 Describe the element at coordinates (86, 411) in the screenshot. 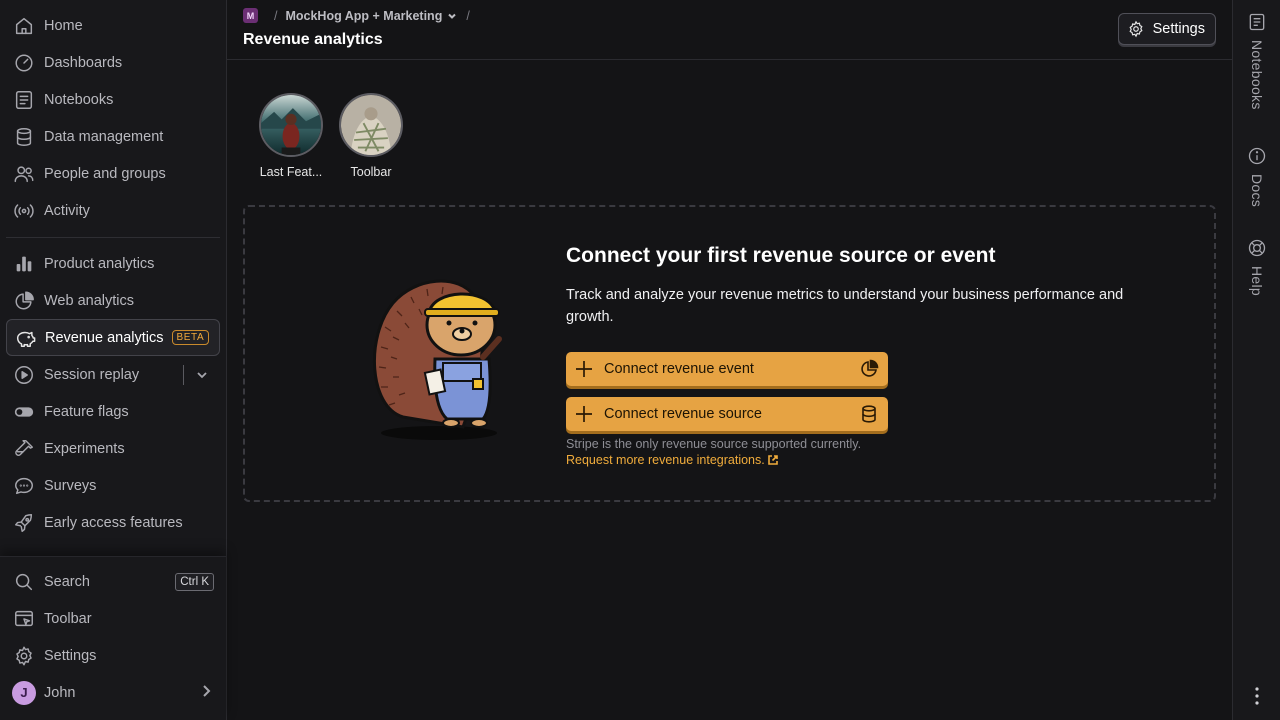

I see `sidebar-item-label: Feature flags` at that location.